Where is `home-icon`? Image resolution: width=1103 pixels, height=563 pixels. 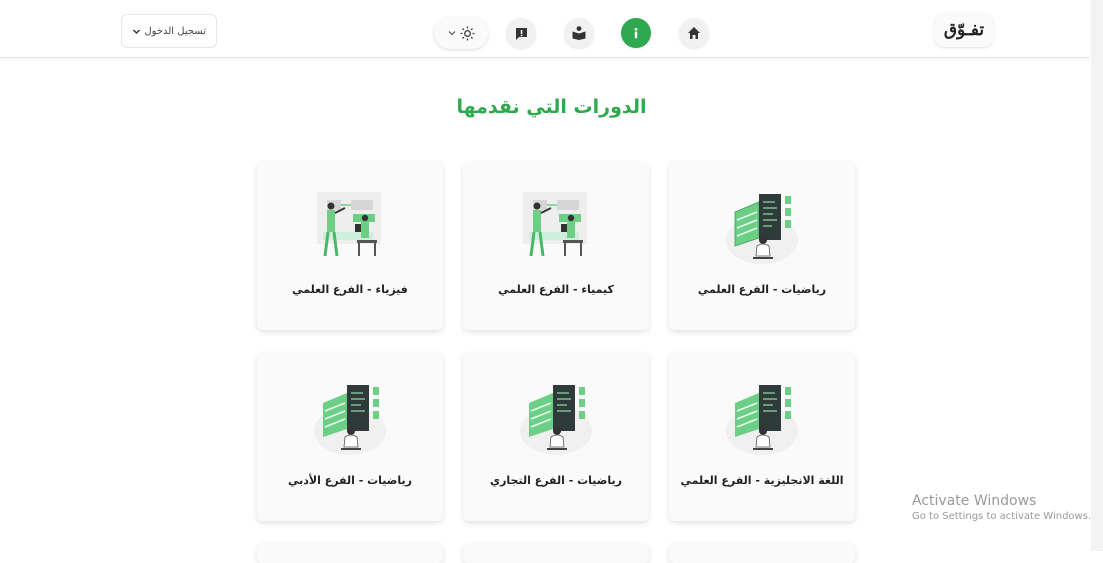 home-icon is located at coordinates (694, 33).